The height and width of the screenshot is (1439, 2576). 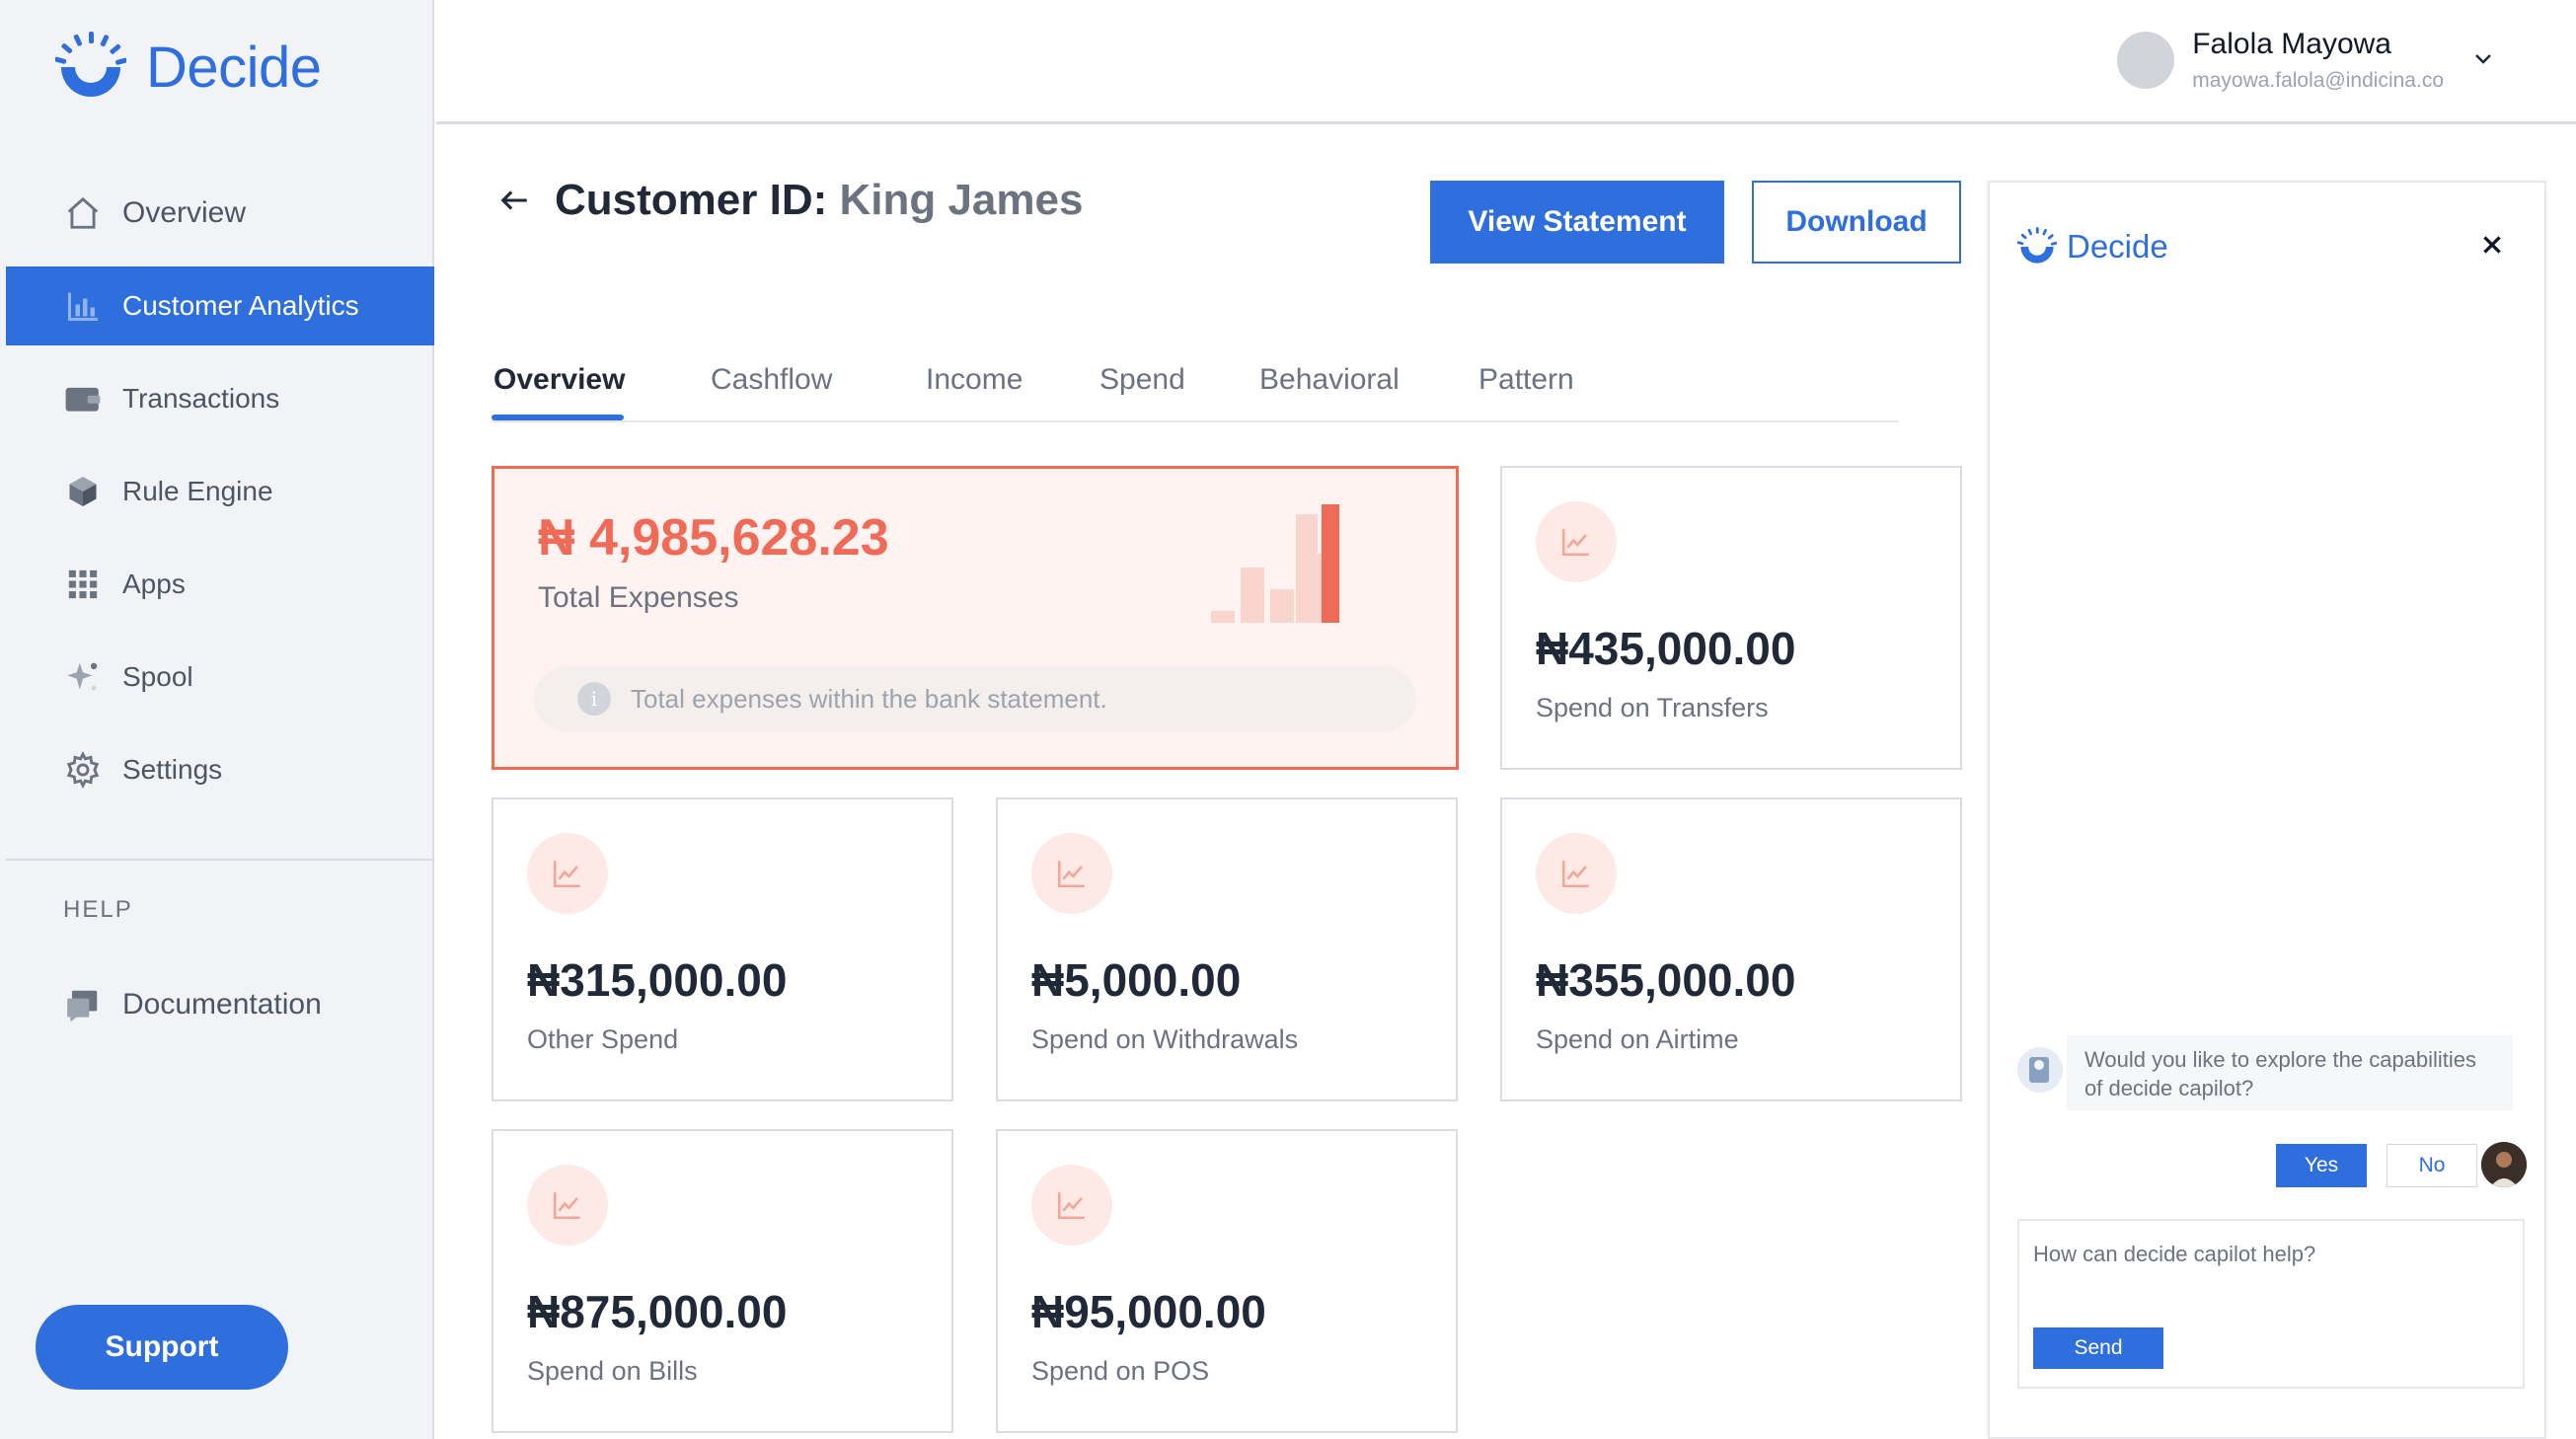 I want to click on sidebar-item-label: Settings, so click(x=172, y=769).